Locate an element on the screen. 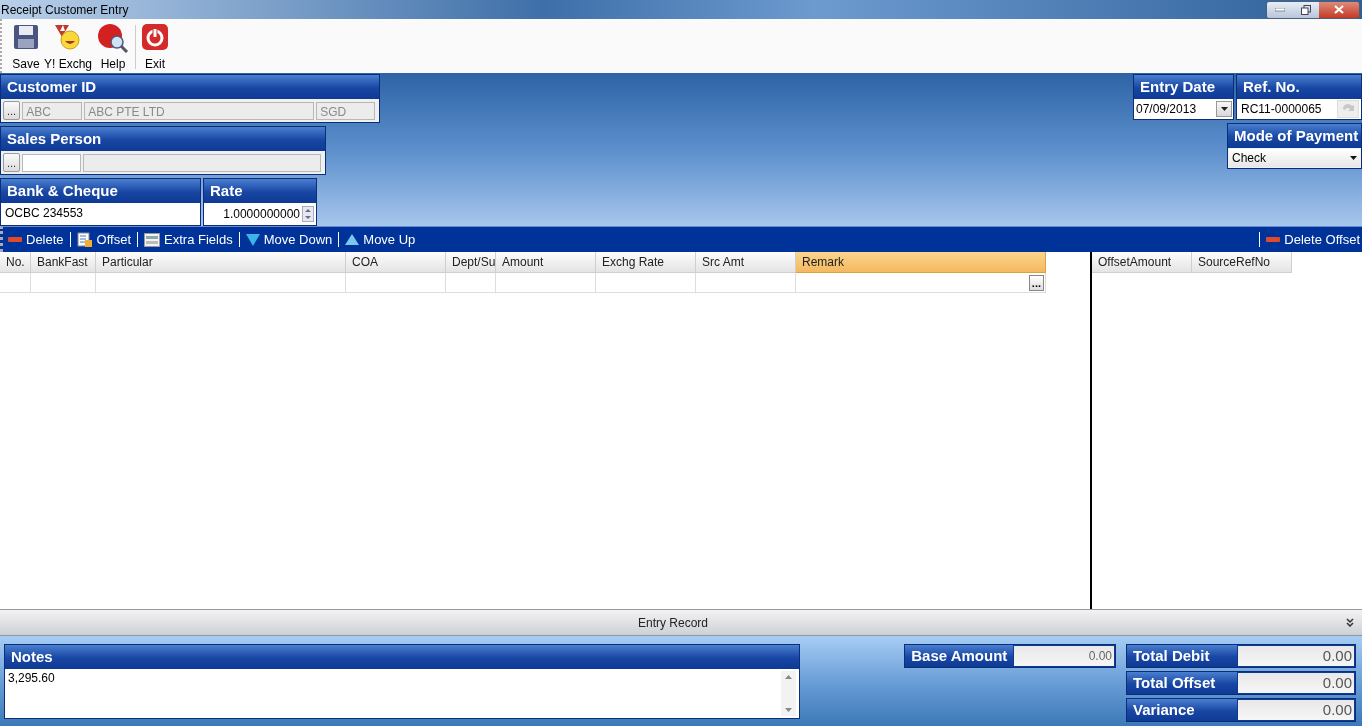 This screenshot has width=1362, height=726. close-button is located at coordinates (1339, 9).